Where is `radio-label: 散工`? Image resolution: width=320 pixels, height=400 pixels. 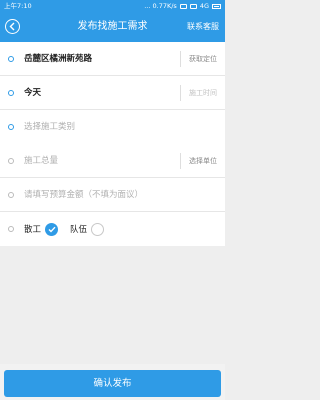 radio-label: 散工 is located at coordinates (33, 230).